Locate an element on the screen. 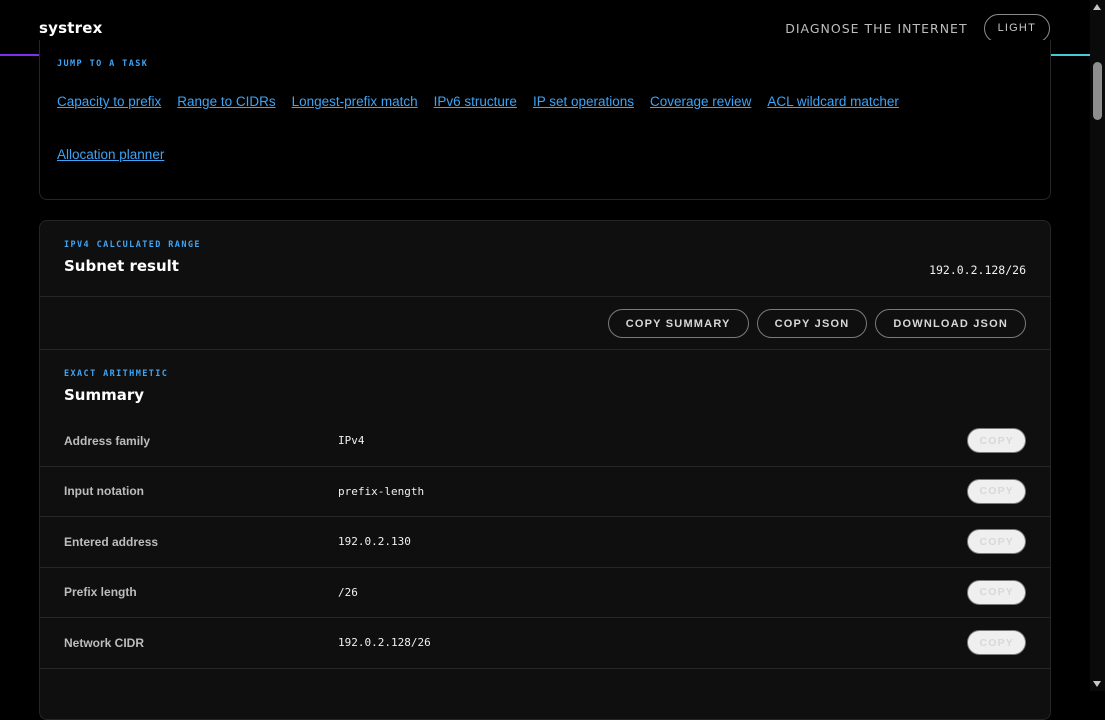 The height and width of the screenshot is (720, 1105). row-label: Address family is located at coordinates (107, 440).